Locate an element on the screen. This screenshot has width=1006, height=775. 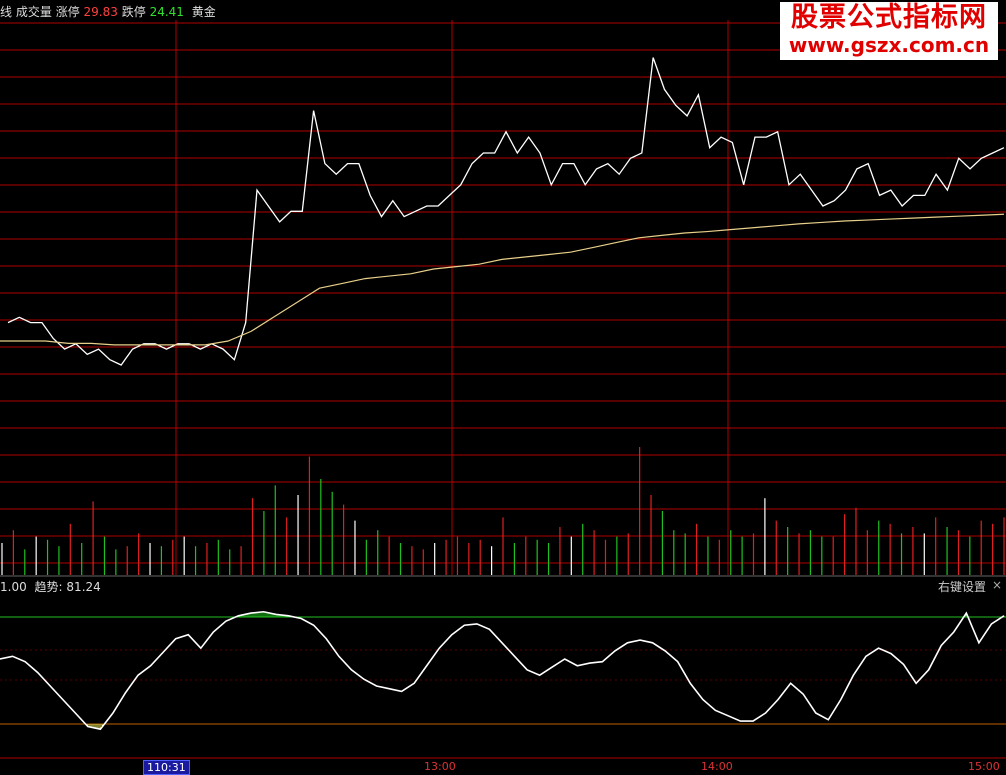
time-label-1300: 13:00 is located at coordinates (440, 766).